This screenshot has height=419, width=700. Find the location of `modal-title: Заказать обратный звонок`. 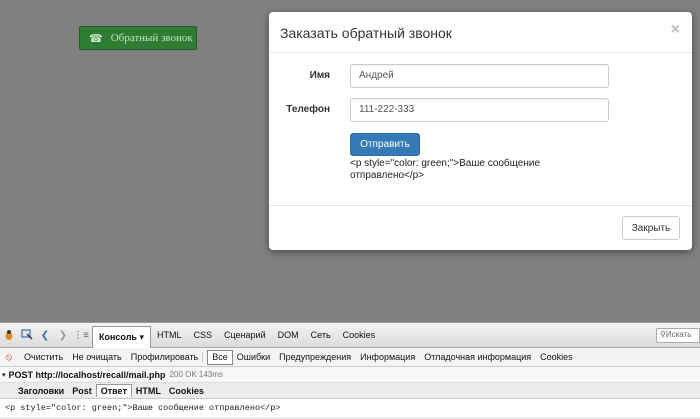

modal-title: Заказать обратный звонок is located at coordinates (366, 33).